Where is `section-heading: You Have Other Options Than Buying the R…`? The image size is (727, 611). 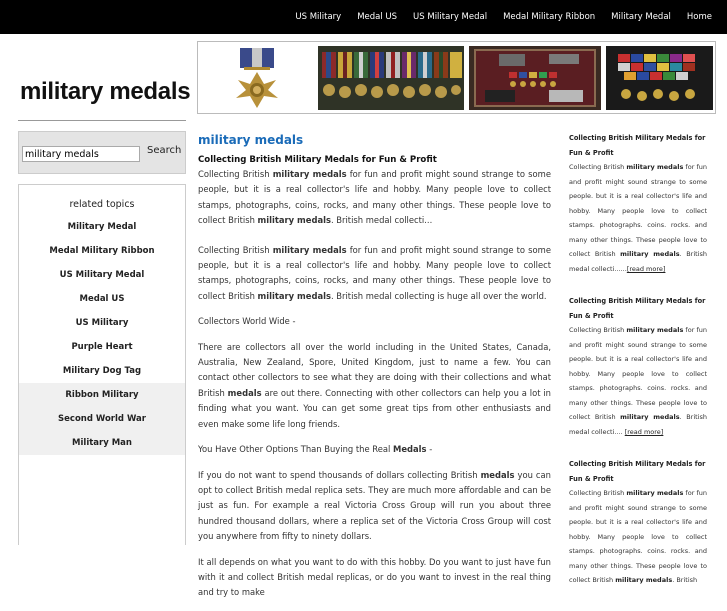
section-heading: You Have Other Options Than Buying the R… is located at coordinates (374, 449).